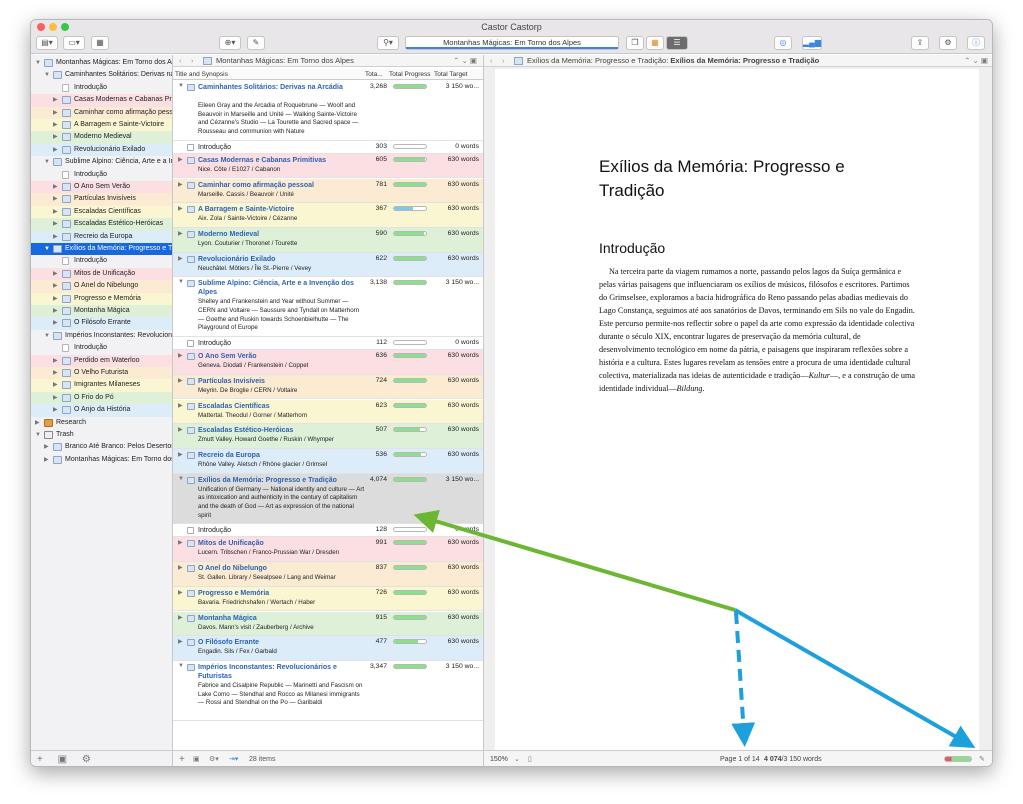 The width and height of the screenshot is (1023, 804). Describe the element at coordinates (65, 27) in the screenshot. I see `zoom-button` at that location.